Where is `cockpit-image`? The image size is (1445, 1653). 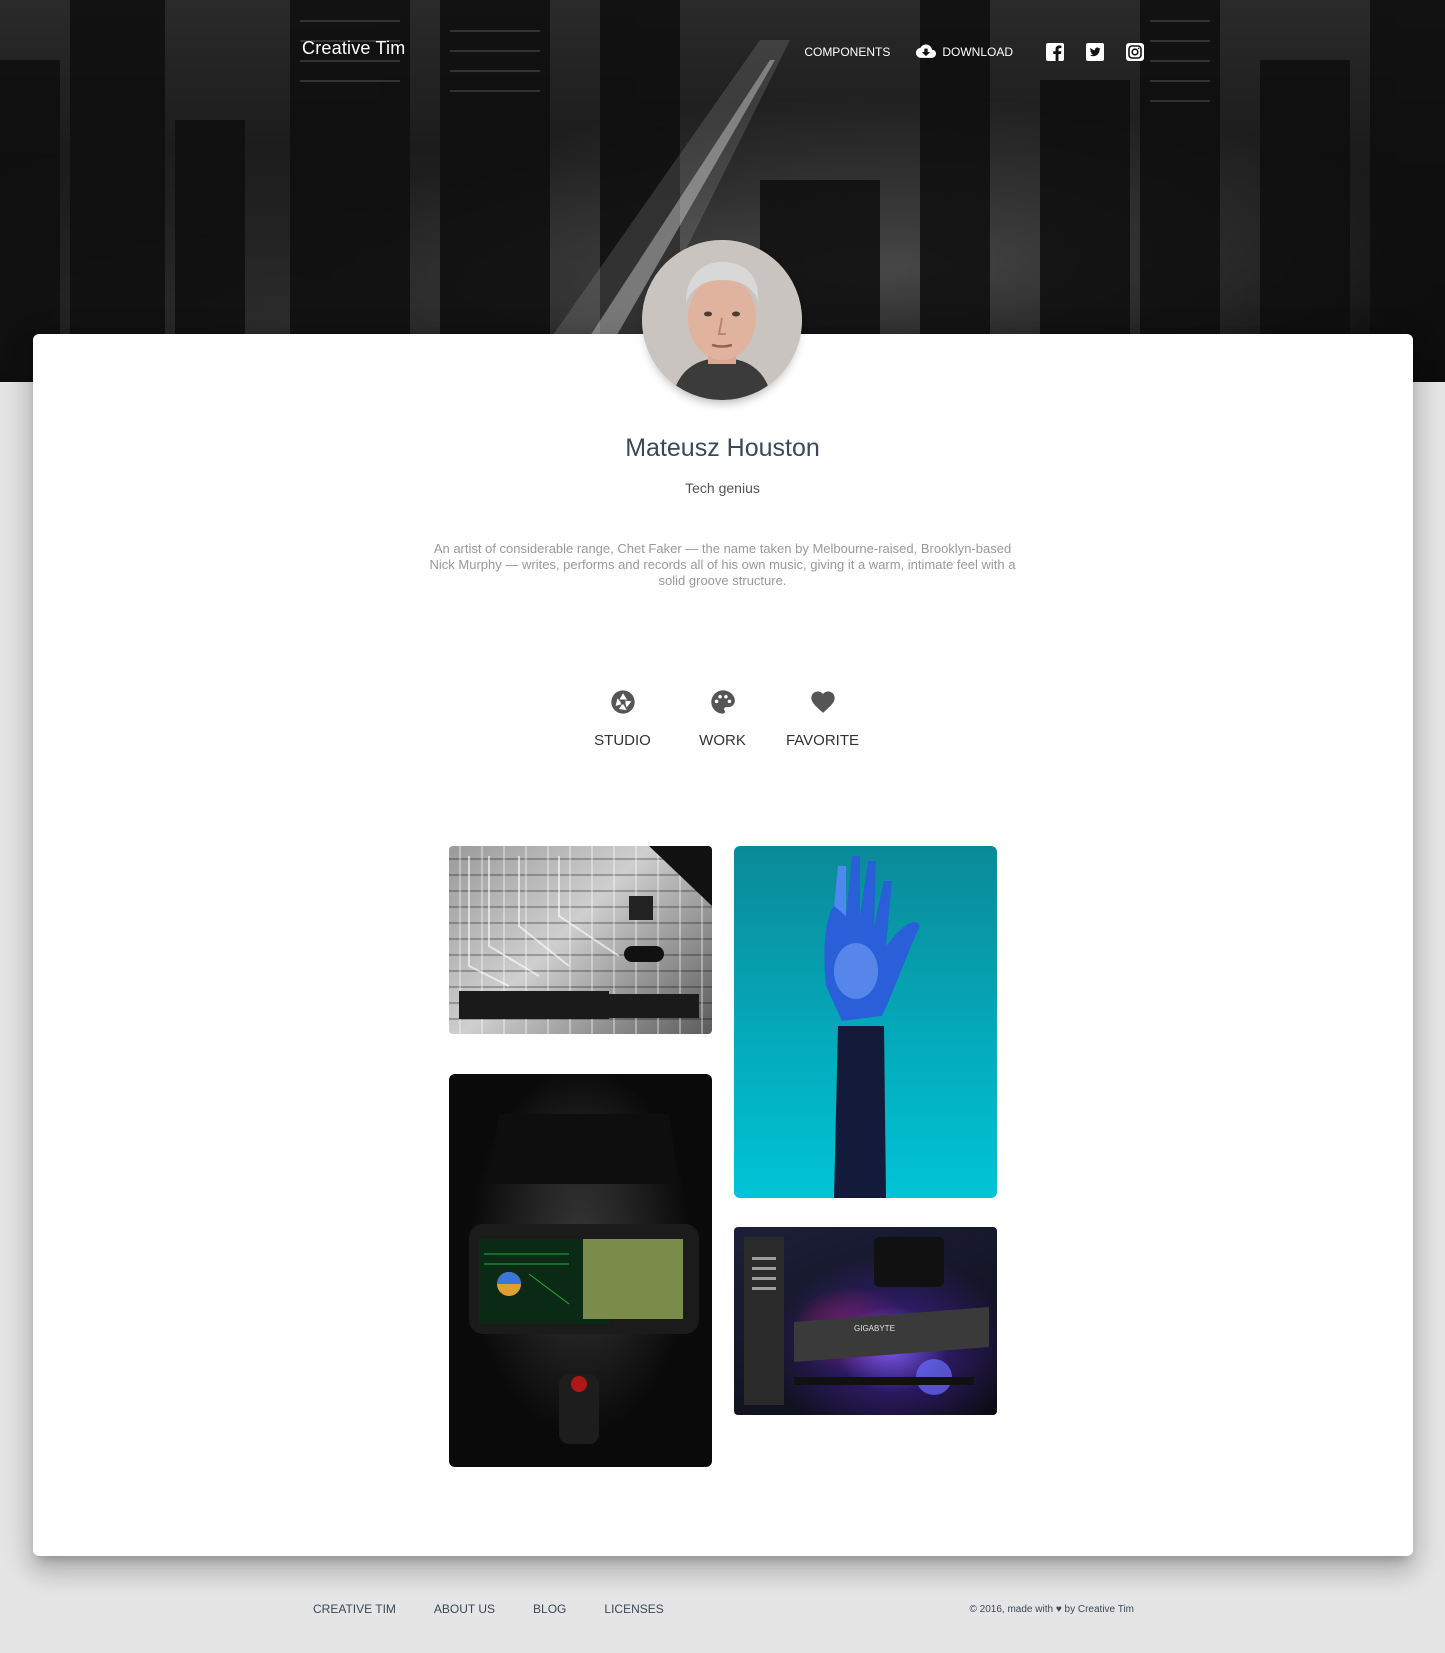 cockpit-image is located at coordinates (580, 1270).